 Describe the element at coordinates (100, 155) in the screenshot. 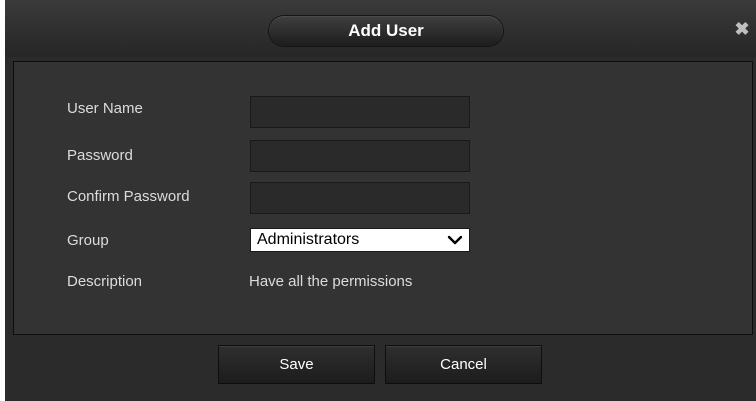

I see `password-label: Password` at that location.